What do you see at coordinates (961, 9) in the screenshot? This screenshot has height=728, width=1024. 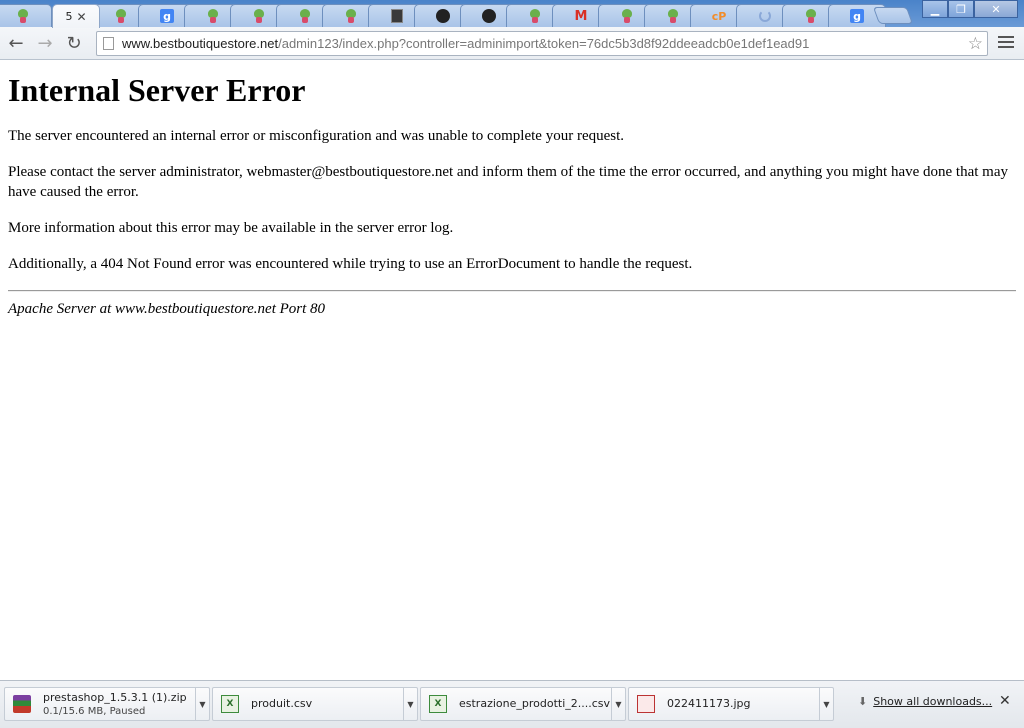 I see `restore-icon: ❐` at bounding box center [961, 9].